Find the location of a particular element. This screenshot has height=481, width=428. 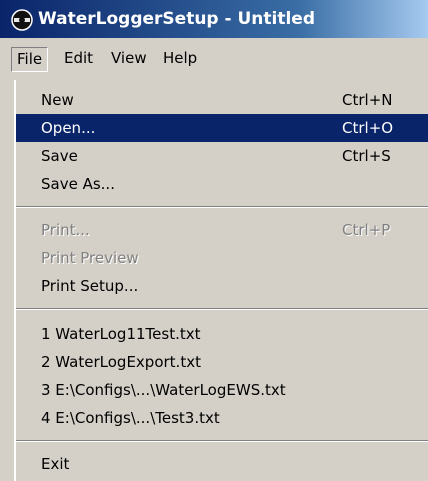

menu-view: View is located at coordinates (129, 59).